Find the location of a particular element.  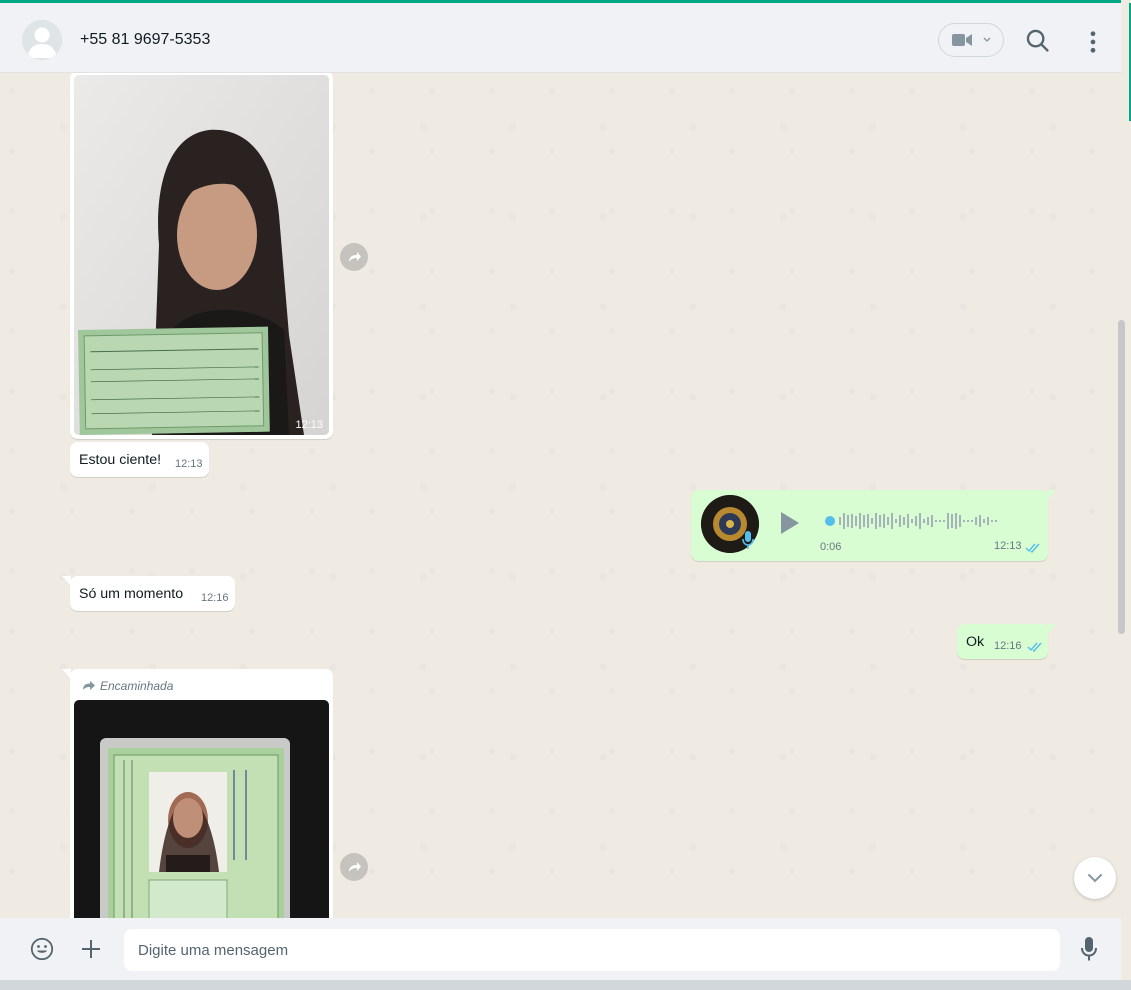

forwarded-image-message: Encaminhada is located at coordinates (201, 793).